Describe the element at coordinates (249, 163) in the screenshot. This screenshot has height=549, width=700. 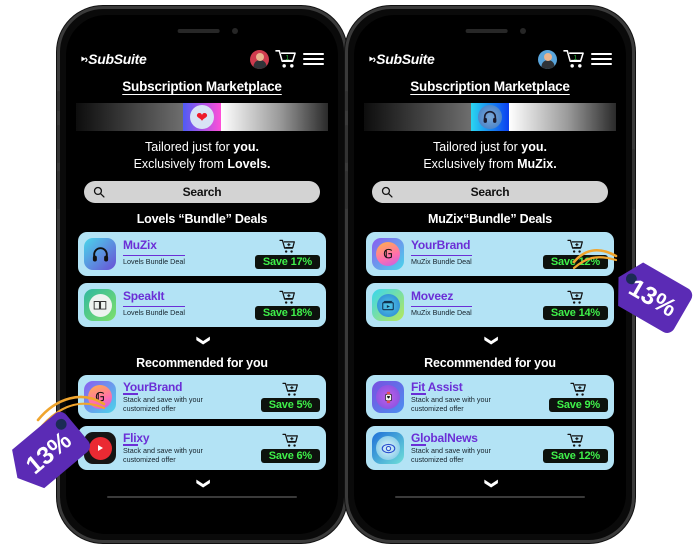
I see `tagline-line2-bold: Lovels.` at that location.